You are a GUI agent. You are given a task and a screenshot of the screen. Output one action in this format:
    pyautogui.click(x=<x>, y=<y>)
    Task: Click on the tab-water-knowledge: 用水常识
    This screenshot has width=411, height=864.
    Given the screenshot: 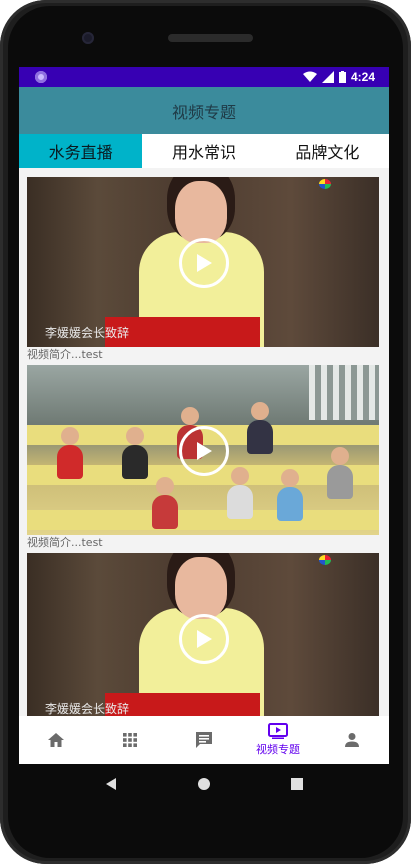 What is the action you would take?
    pyautogui.click(x=203, y=151)
    